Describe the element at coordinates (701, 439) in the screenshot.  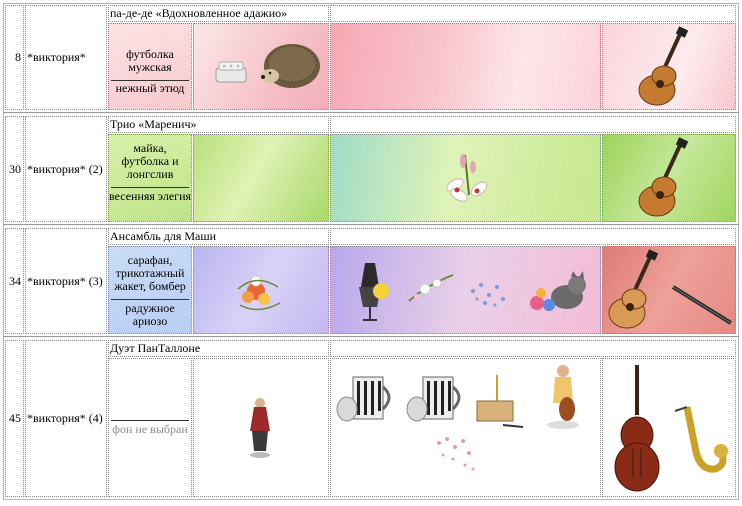
I see `saxophone-icon` at that location.